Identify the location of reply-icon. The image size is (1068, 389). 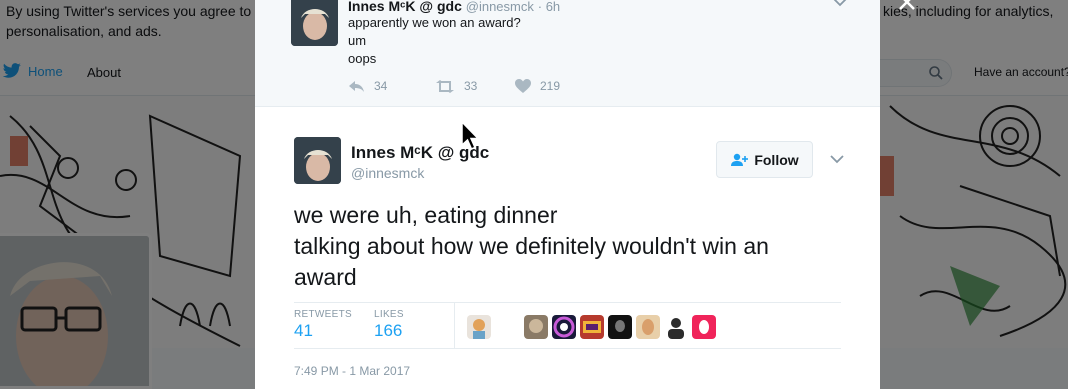
(356, 86).